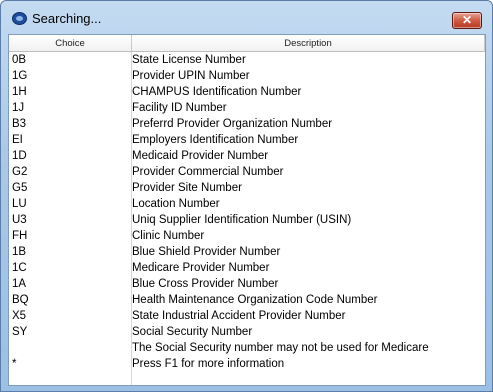  Describe the element at coordinates (17, 140) in the screenshot. I see `choice-cell: EI` at that location.